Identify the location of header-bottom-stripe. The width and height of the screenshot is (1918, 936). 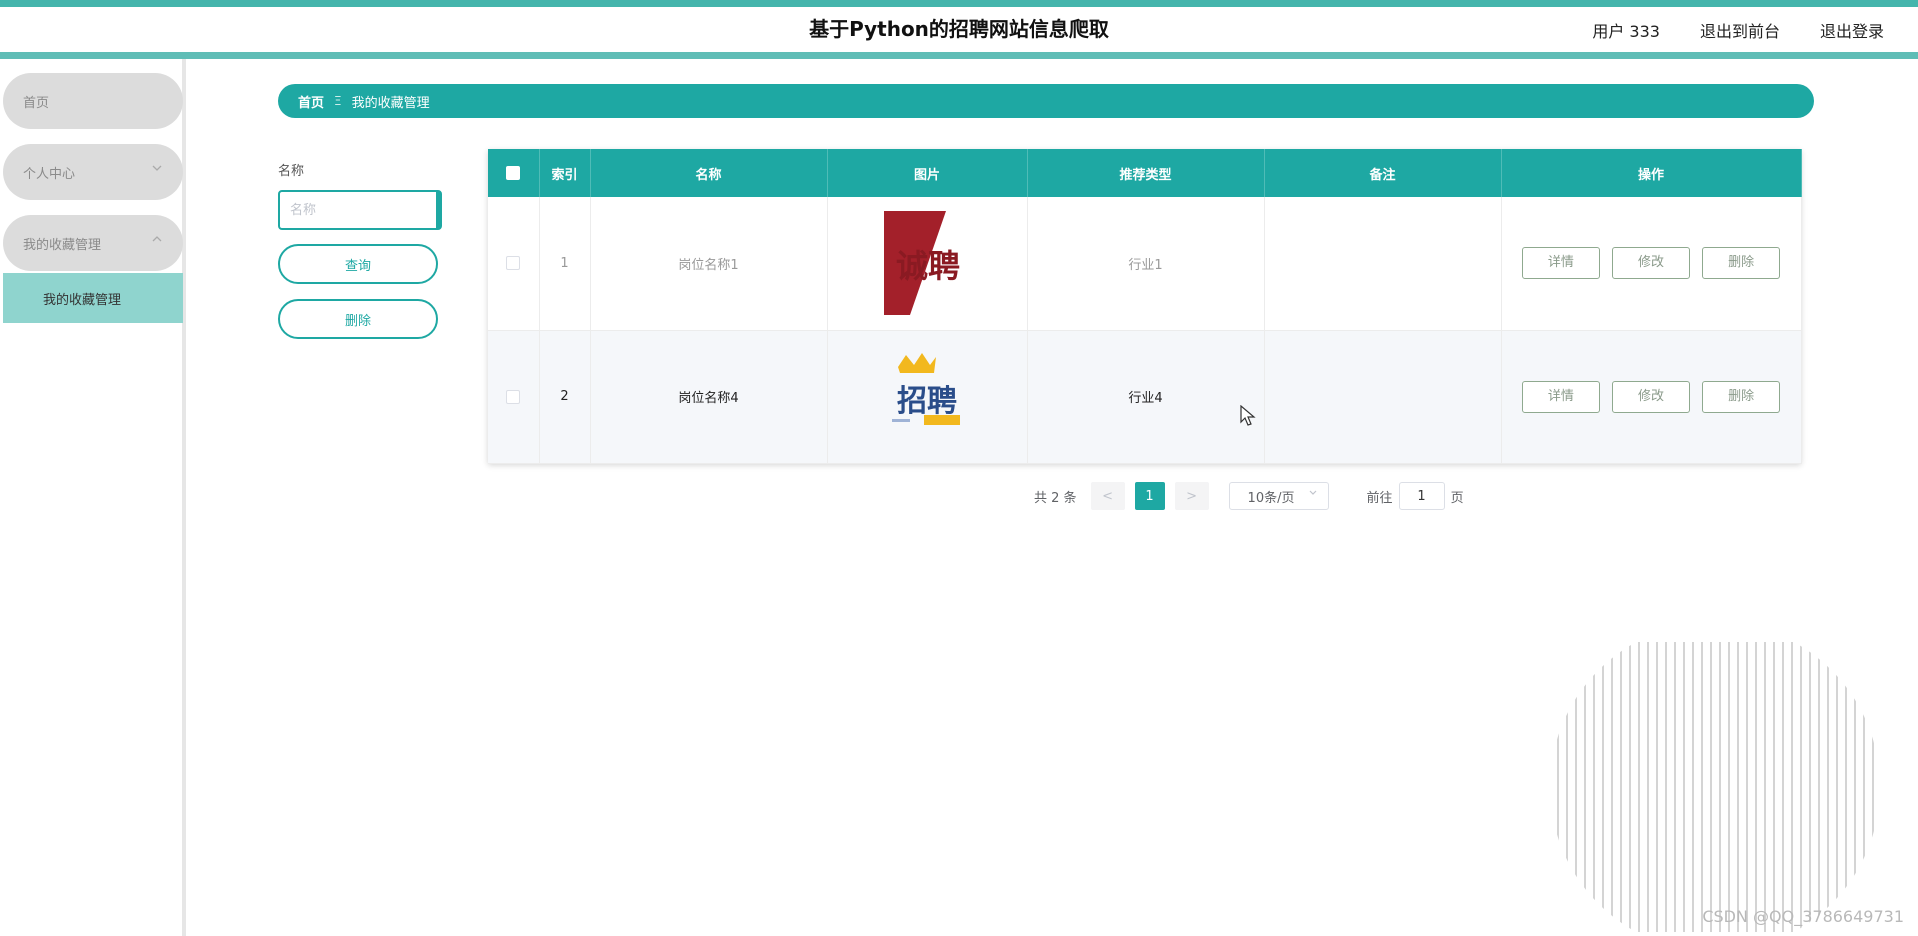
(959, 55).